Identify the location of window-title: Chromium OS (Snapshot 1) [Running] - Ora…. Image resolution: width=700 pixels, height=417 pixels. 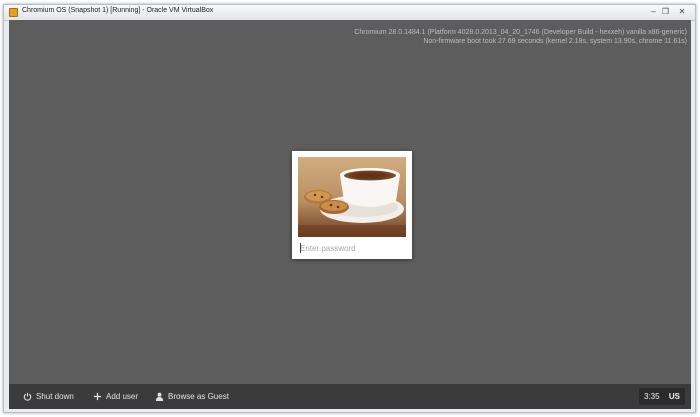
(118, 10).